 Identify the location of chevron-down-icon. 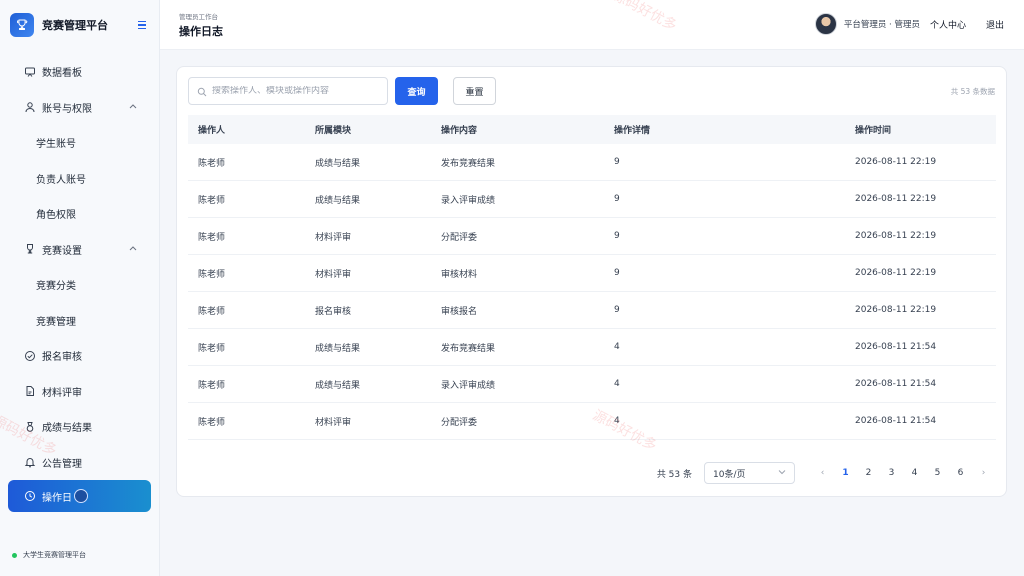
(782, 473).